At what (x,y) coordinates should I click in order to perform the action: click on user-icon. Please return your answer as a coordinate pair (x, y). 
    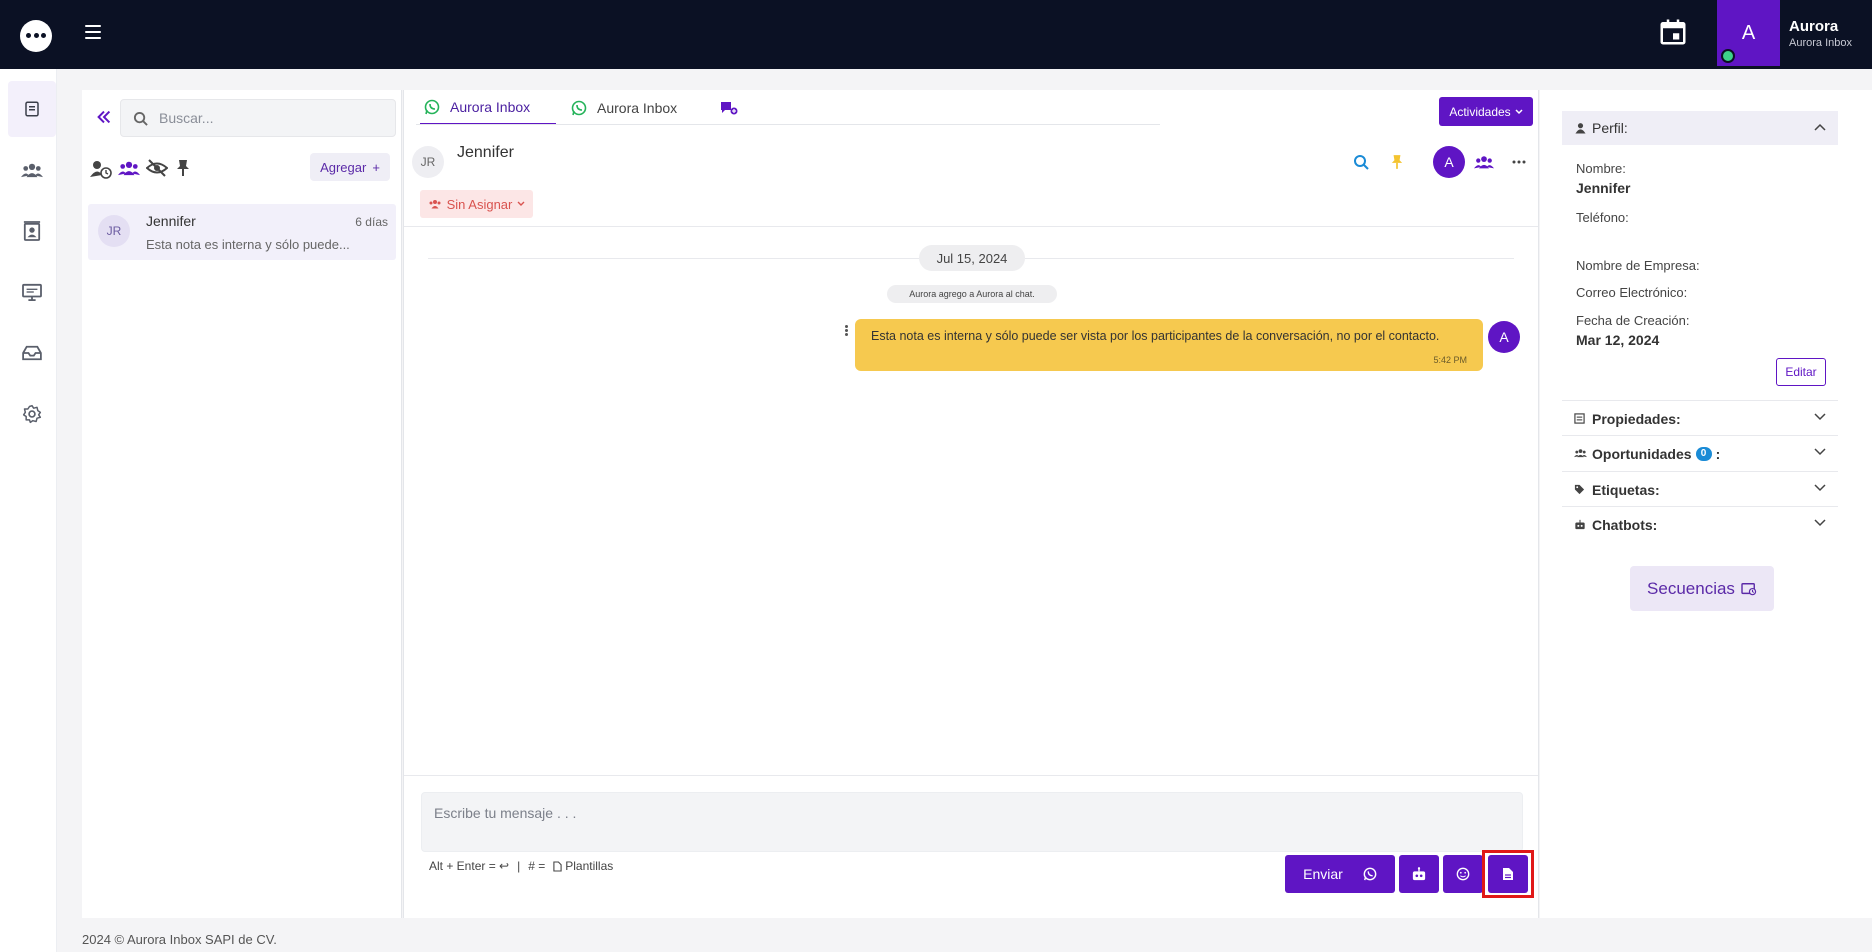
    Looking at the image, I should click on (1580, 128).